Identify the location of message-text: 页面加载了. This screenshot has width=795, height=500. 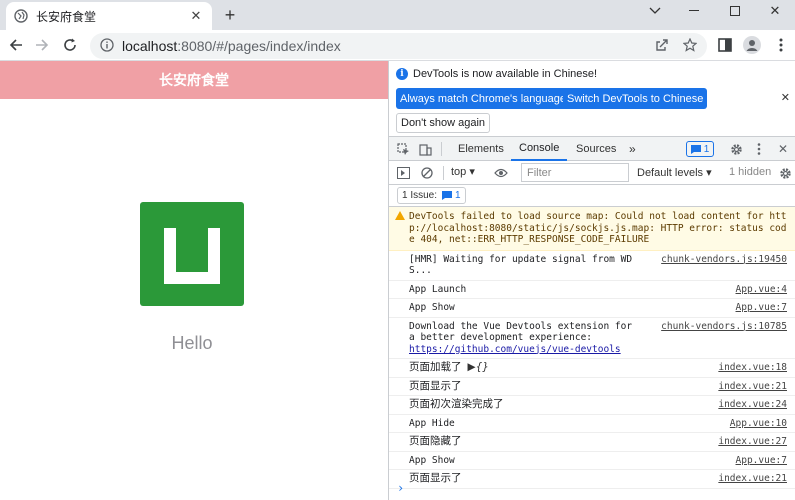
(435, 367).